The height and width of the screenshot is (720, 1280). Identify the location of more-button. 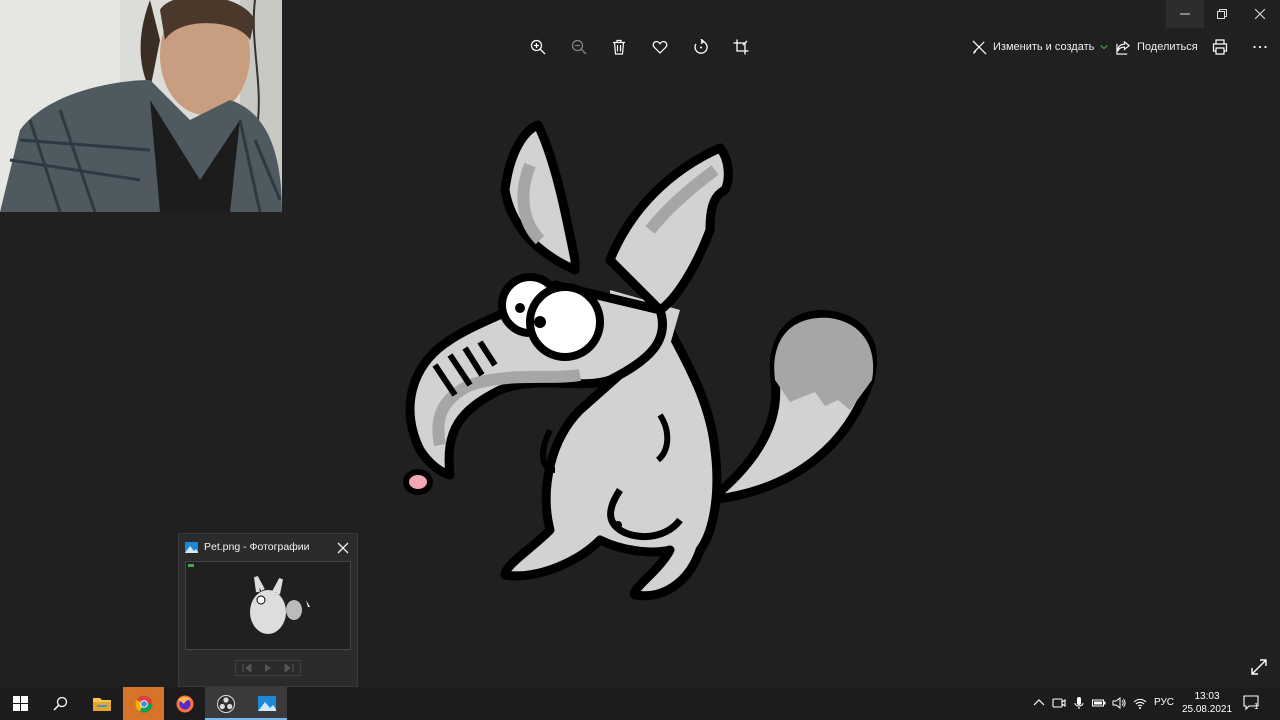
(1260, 47).